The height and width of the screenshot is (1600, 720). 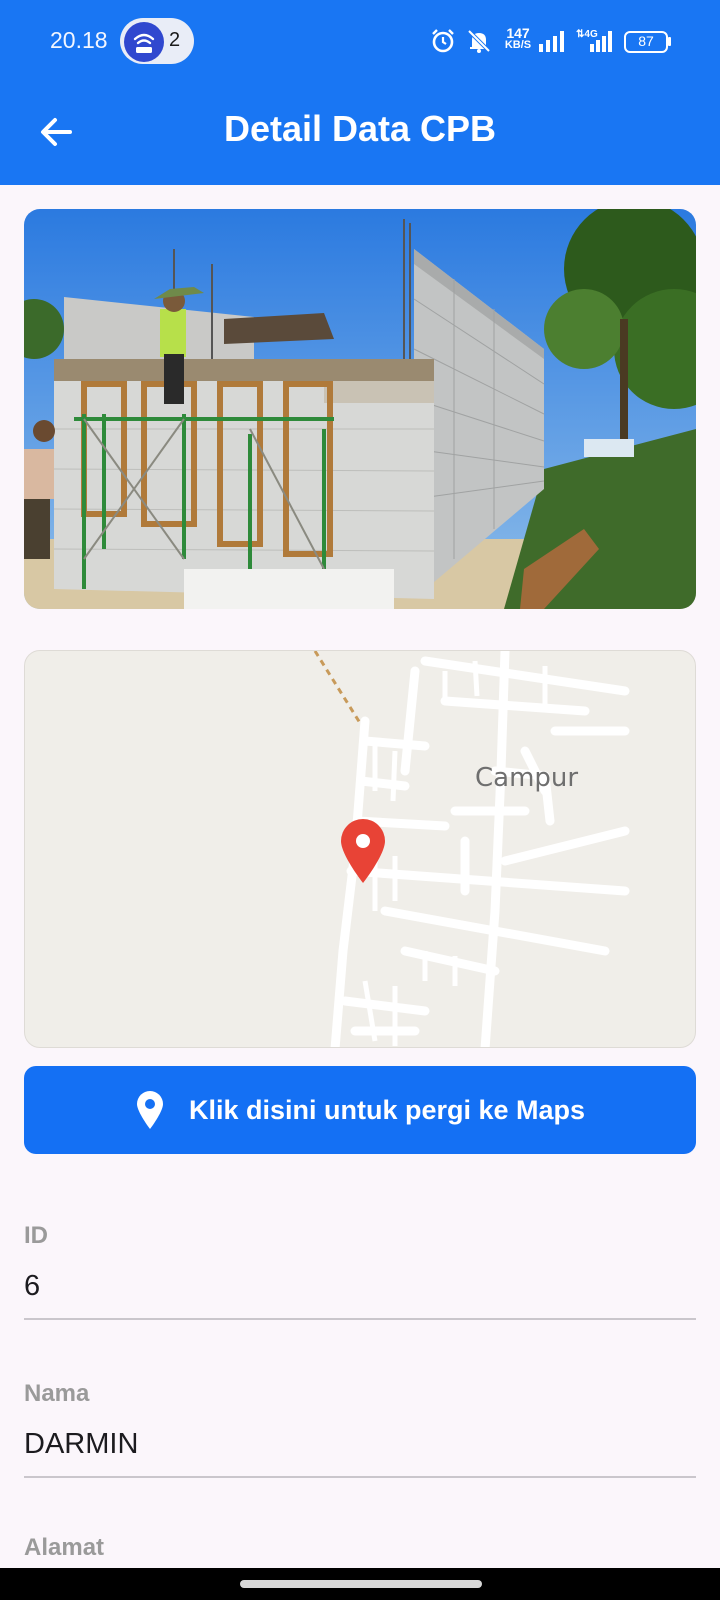 What do you see at coordinates (360, 128) in the screenshot?
I see `page-title: Detail Data CPB` at bounding box center [360, 128].